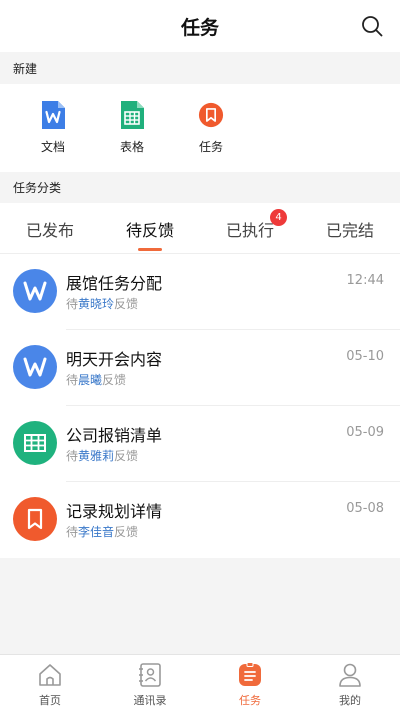 This screenshot has width=400, height=711. I want to click on tabbar-home: 首页, so click(50, 683).